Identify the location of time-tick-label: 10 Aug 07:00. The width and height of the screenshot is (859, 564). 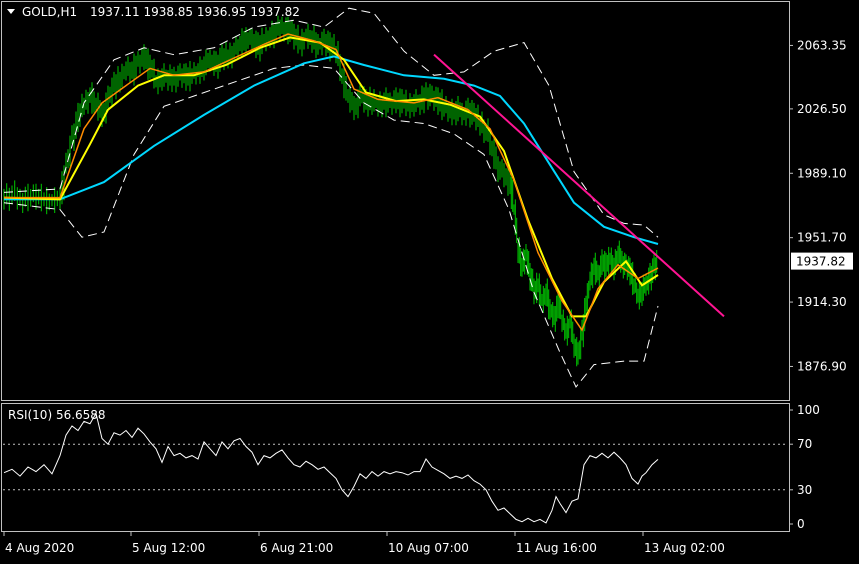
(428, 548).